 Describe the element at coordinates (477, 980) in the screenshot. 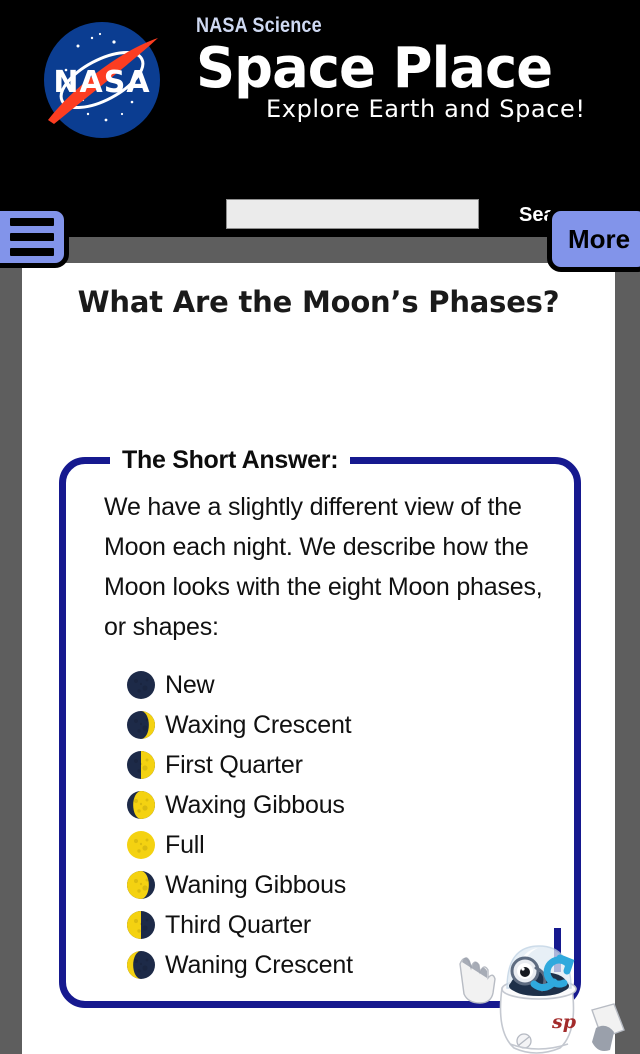

I see `robot-left-glove-icon` at that location.